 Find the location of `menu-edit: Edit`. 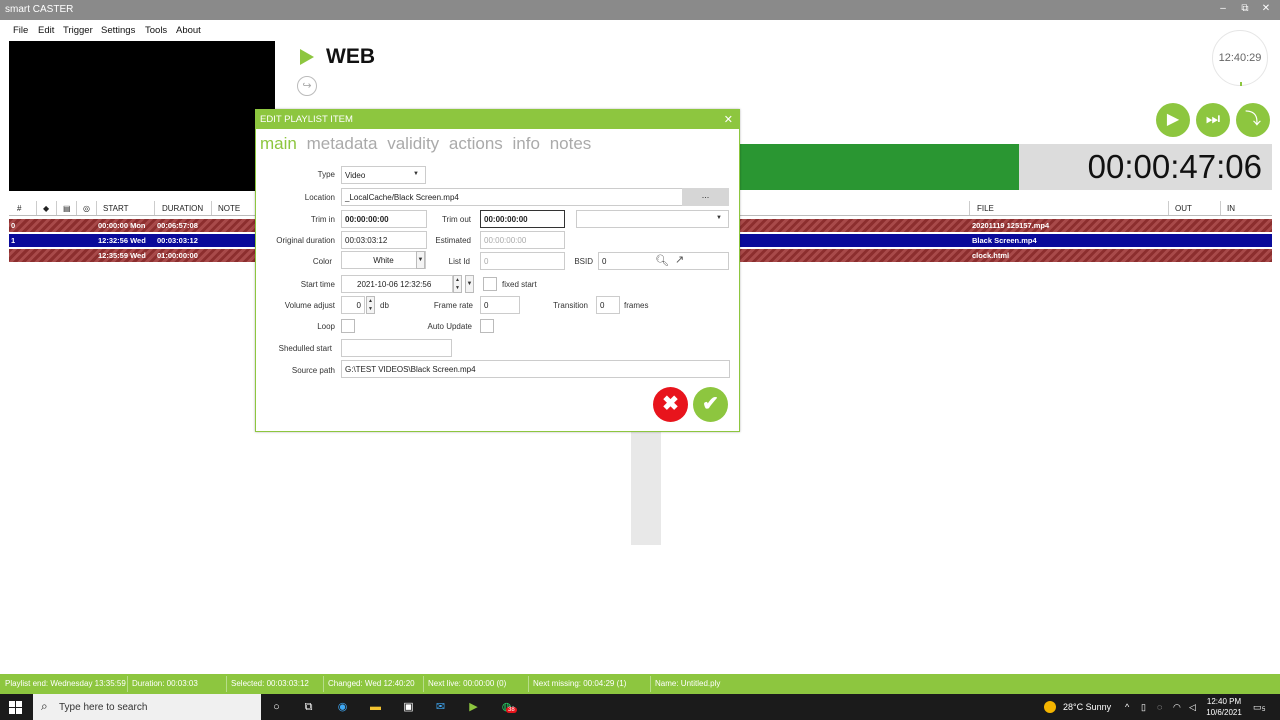

menu-edit: Edit is located at coordinates (46, 30).